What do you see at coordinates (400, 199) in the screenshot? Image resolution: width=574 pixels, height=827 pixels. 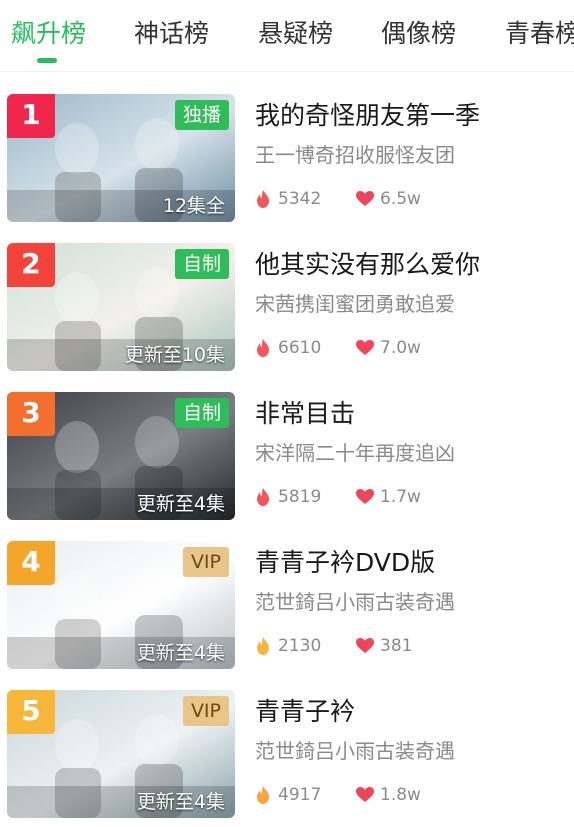 I see `like-value: 6.5w` at bounding box center [400, 199].